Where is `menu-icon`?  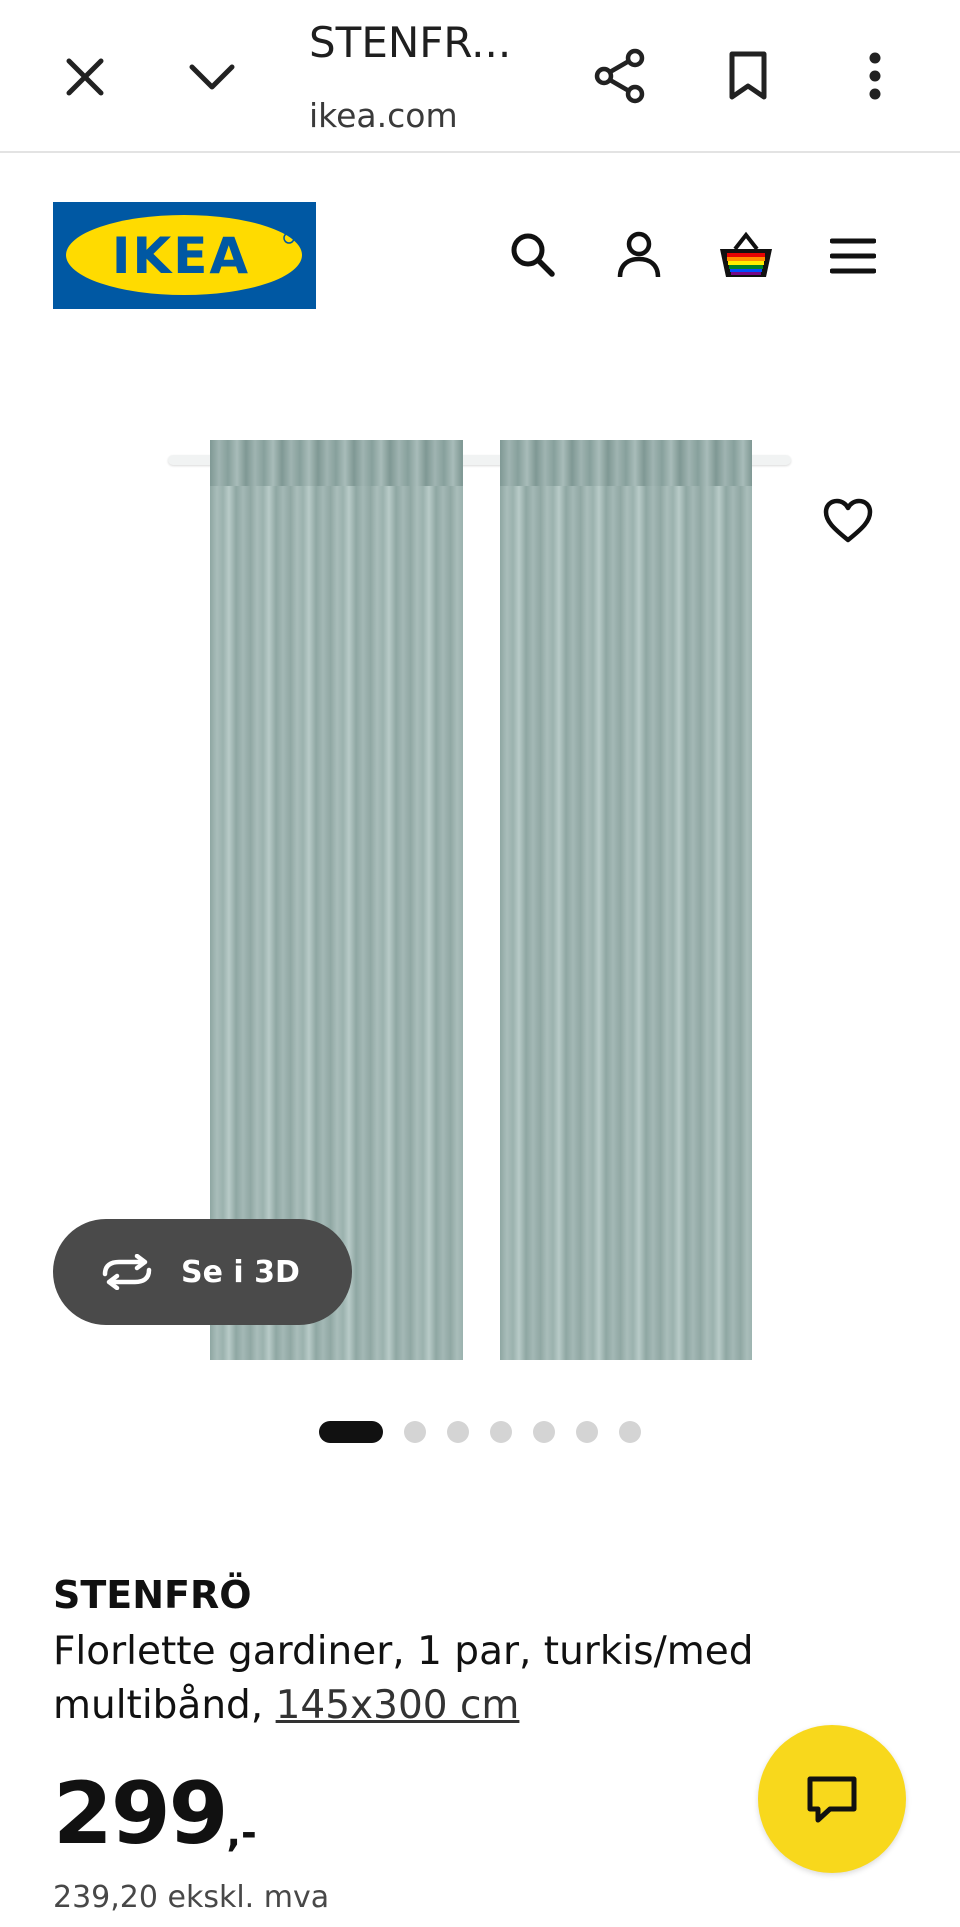 menu-icon is located at coordinates (853, 256).